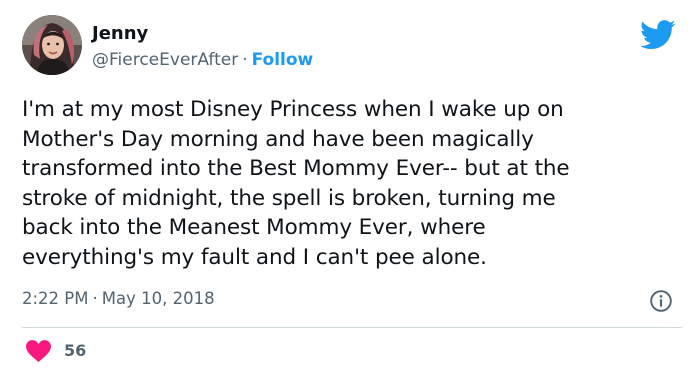 Image resolution: width=700 pixels, height=380 pixels. Describe the element at coordinates (75, 350) in the screenshot. I see `like-count: 56` at that location.